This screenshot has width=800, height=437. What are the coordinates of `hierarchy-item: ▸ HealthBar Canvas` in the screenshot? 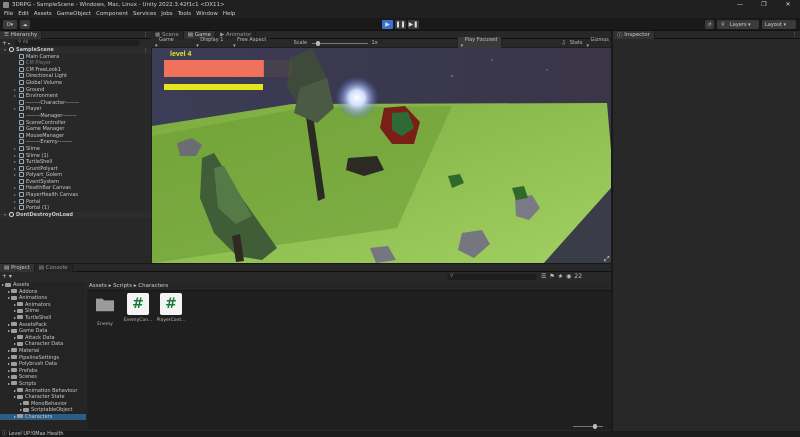 It's located at (75, 188).